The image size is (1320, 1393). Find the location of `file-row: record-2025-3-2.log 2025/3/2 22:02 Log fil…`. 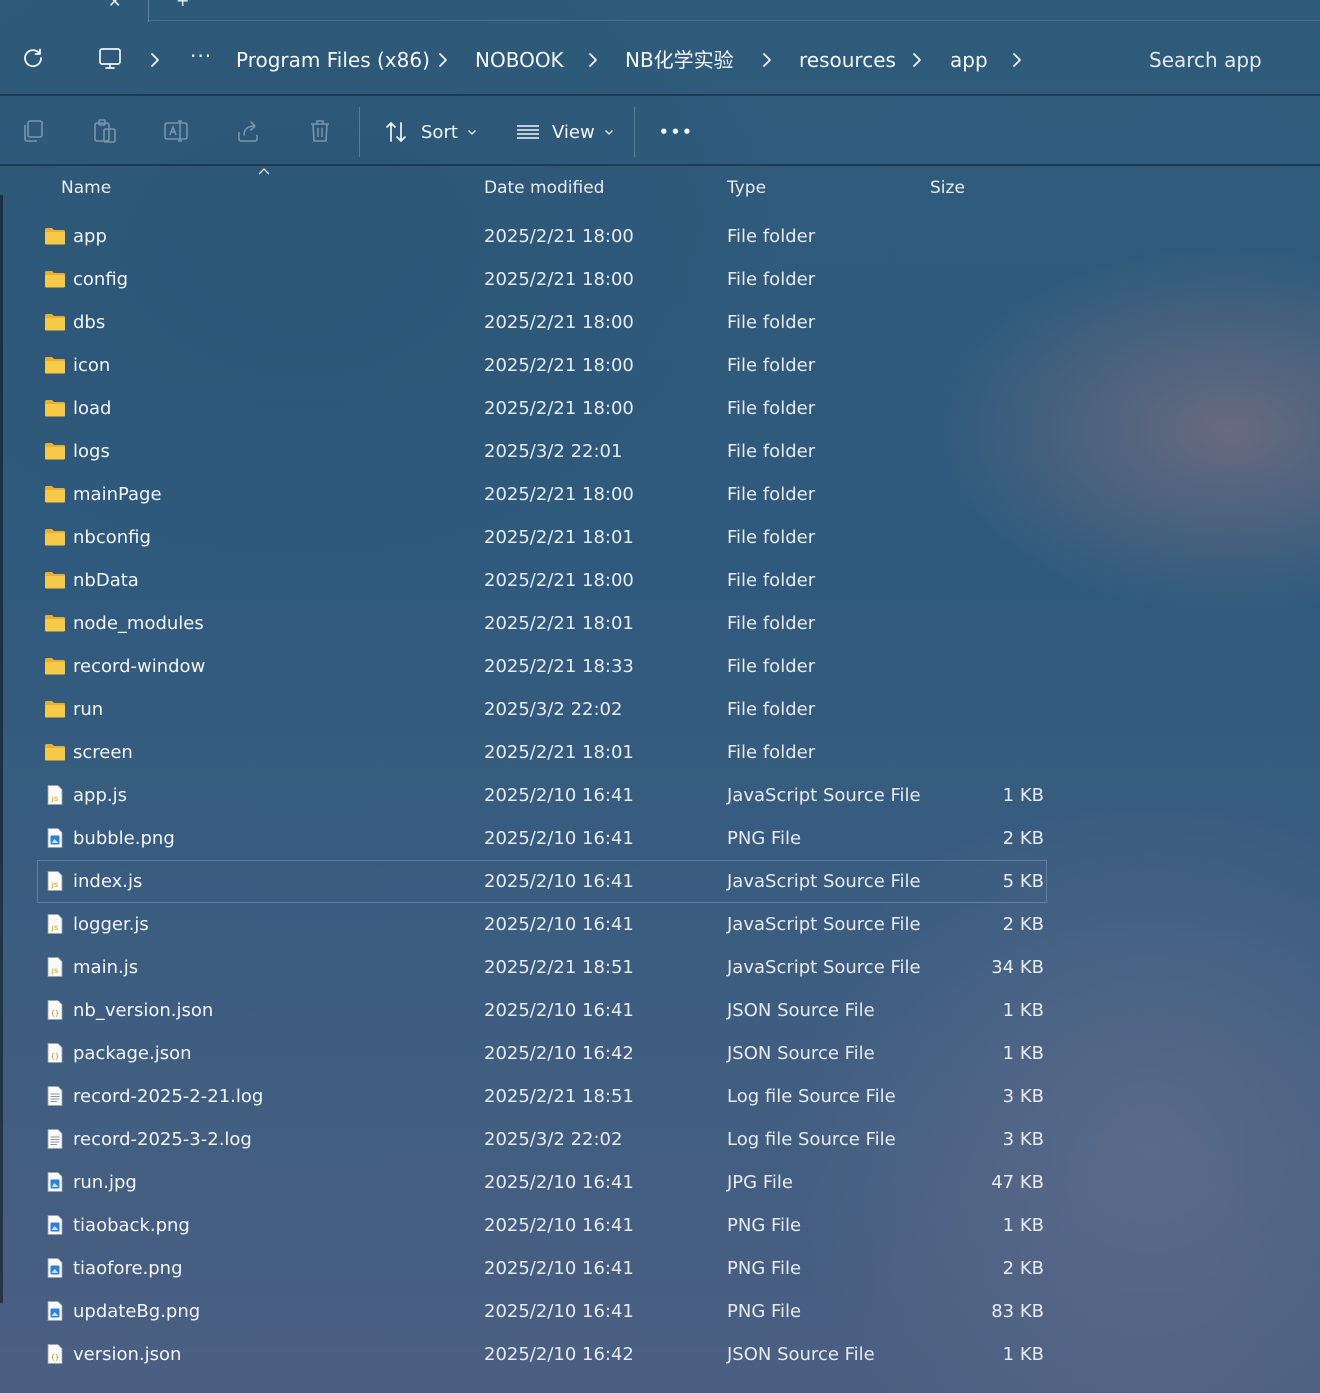

file-row: record-2025-3-2.log 2025/3/2 22:02 Log fil… is located at coordinates (542, 1139).